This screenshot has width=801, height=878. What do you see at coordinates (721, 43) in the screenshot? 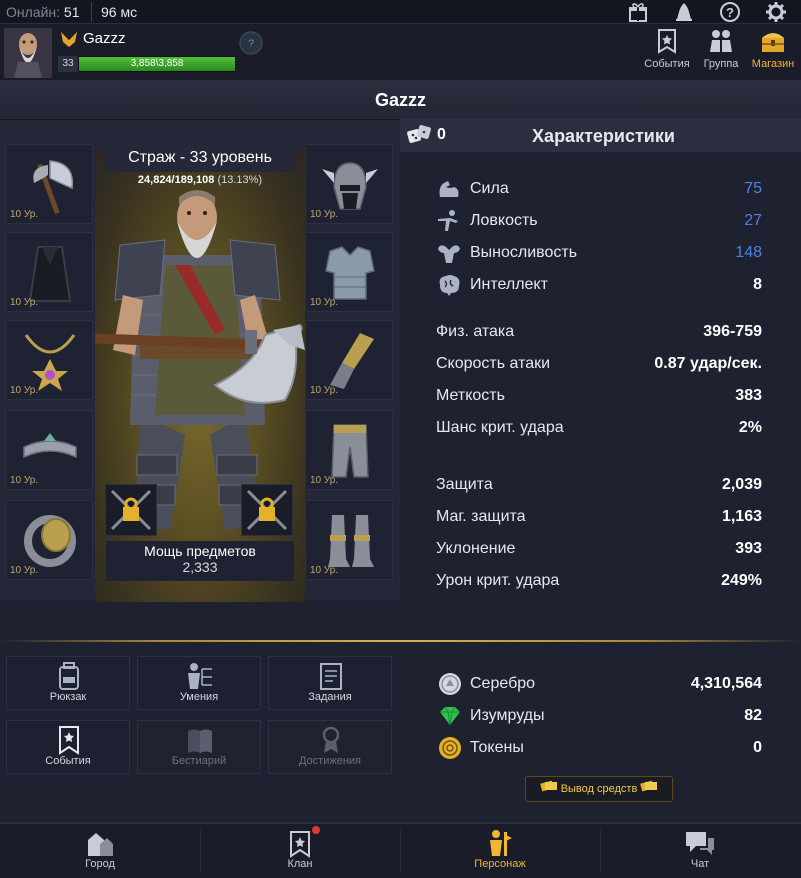
I see `group-icon` at bounding box center [721, 43].